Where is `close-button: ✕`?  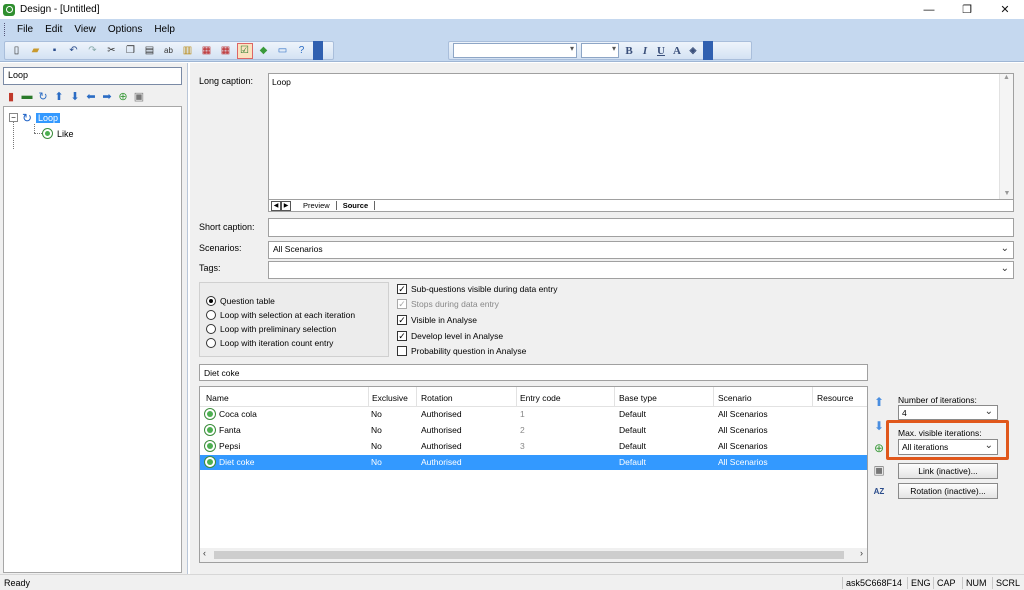
close-button: ✕ is located at coordinates (1005, 9).